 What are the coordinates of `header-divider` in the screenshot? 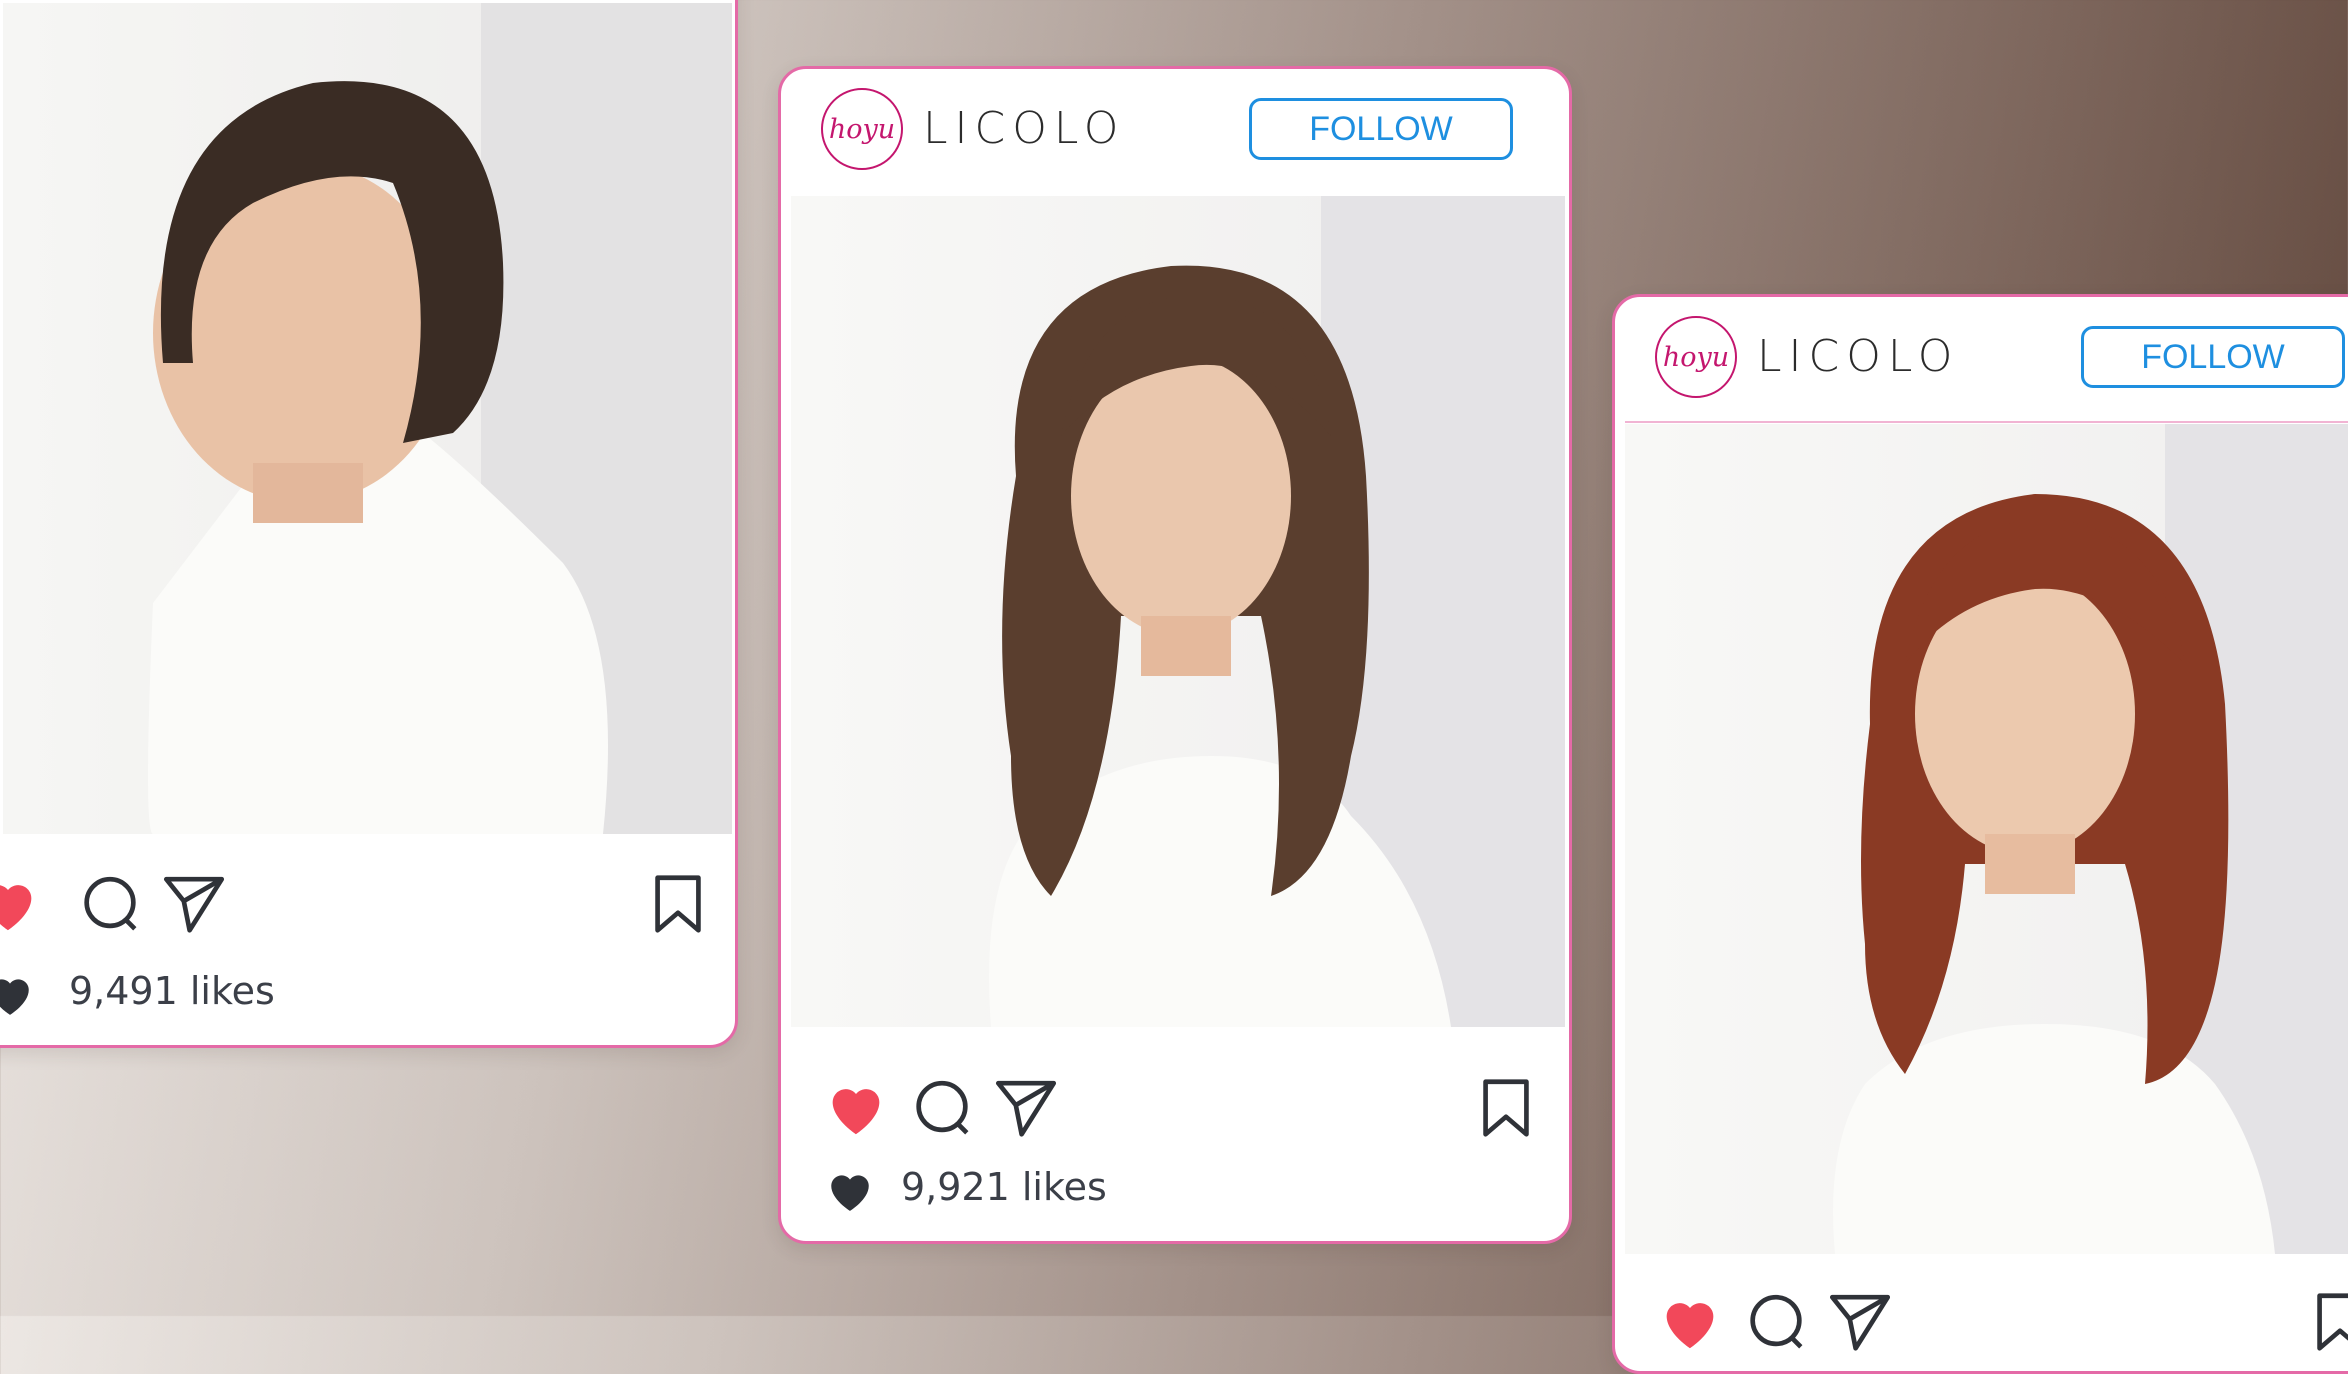 It's located at (1986, 422).